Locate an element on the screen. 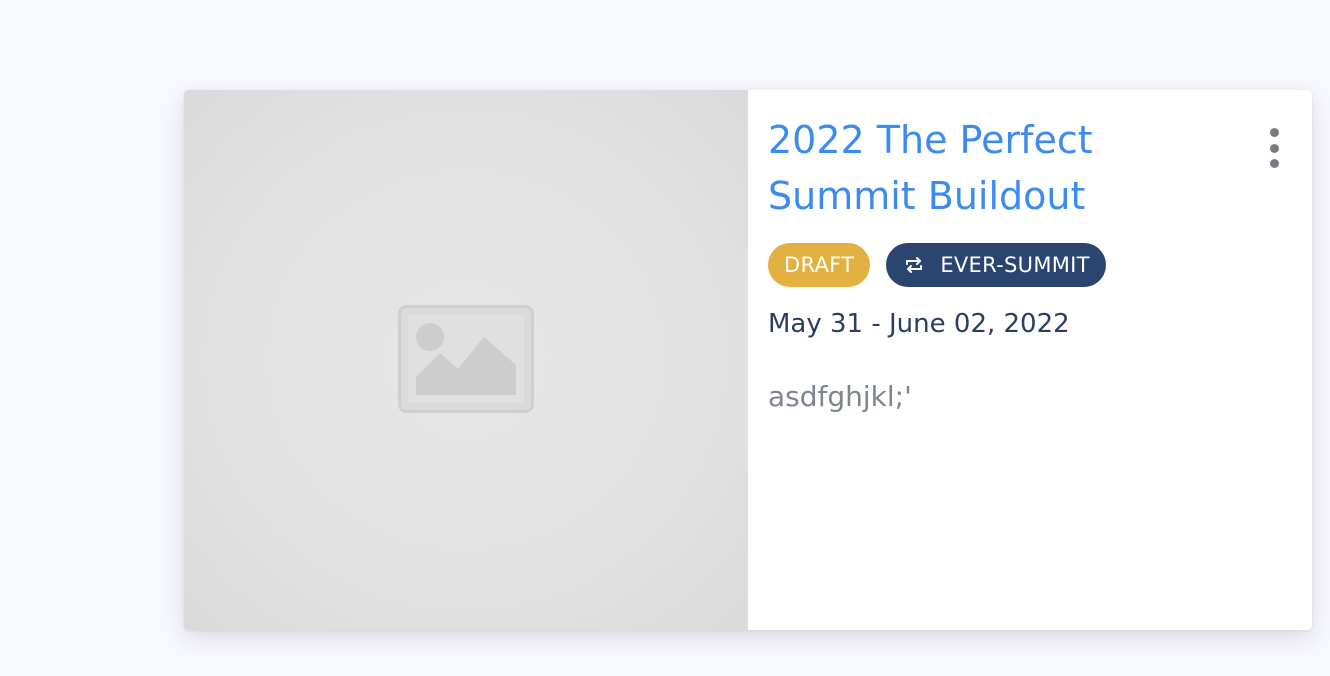 The width and height of the screenshot is (1330, 676). repeat-icon is located at coordinates (914, 265).